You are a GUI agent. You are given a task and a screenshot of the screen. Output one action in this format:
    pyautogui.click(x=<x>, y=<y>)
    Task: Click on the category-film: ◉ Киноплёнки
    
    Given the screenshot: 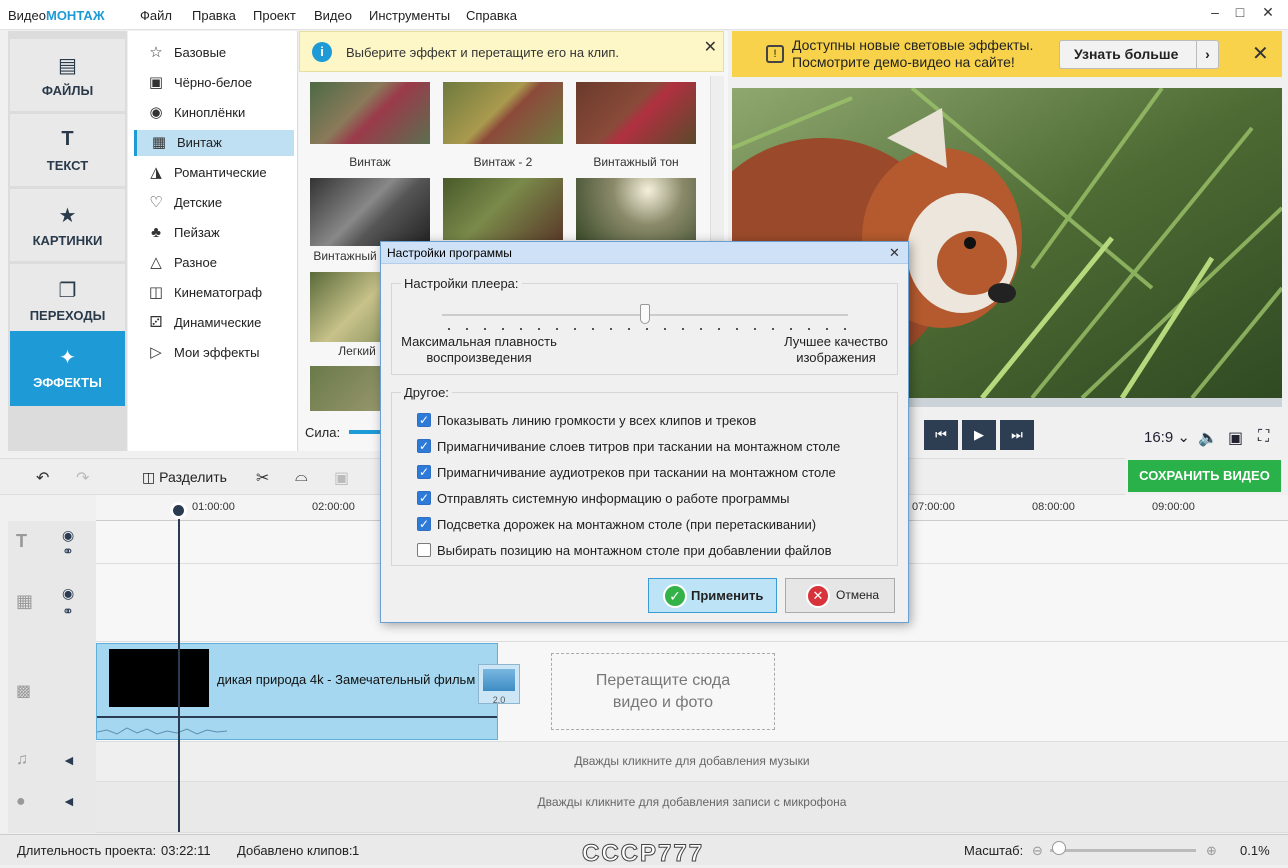 What is the action you would take?
    pyautogui.click(x=214, y=113)
    